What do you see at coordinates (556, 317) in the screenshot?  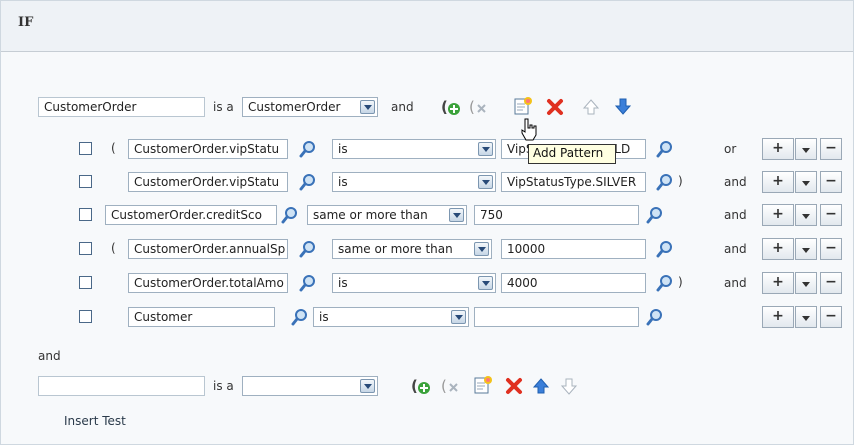 I see `right-operand-field` at bounding box center [556, 317].